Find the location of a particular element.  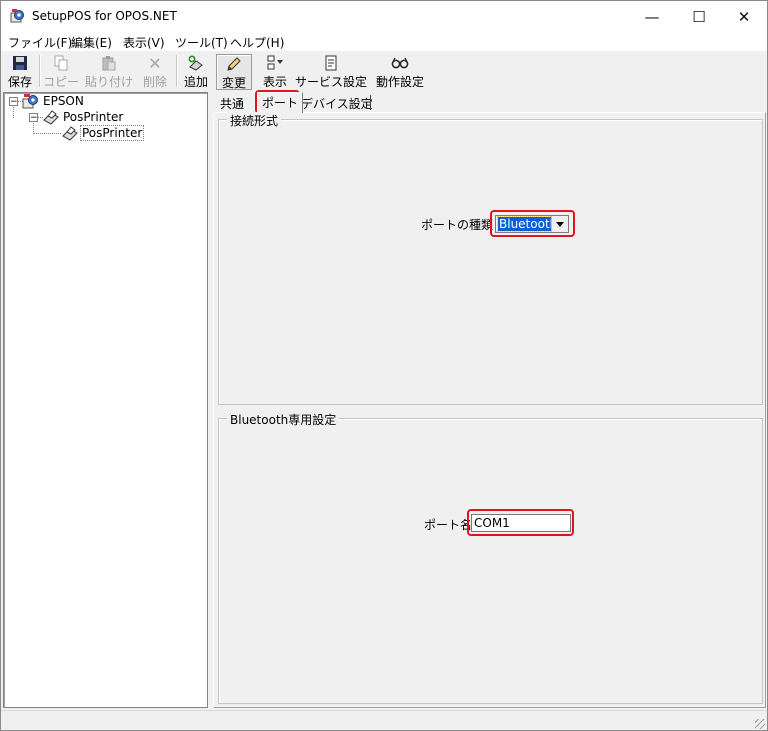

minimize-button: — is located at coordinates (652, 16).